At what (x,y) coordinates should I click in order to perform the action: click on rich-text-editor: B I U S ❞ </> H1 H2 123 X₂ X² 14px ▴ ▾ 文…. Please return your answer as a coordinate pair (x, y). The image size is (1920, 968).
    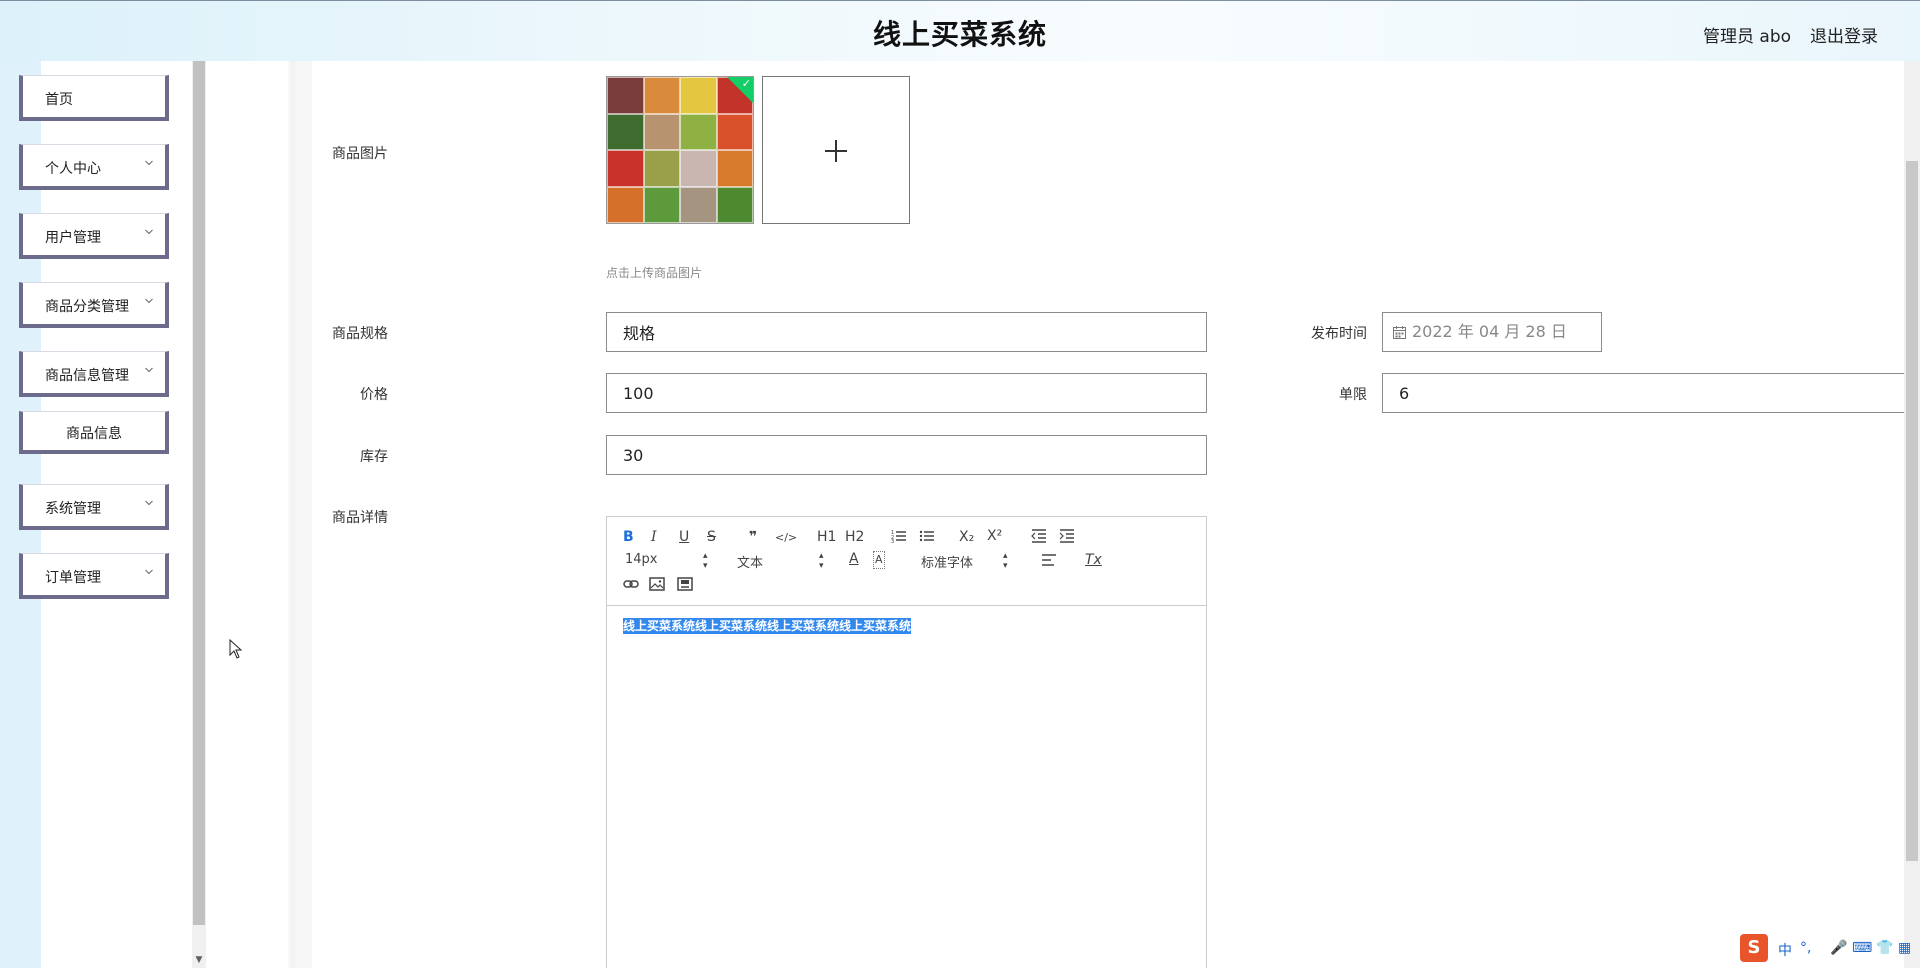
    Looking at the image, I should click on (906, 742).